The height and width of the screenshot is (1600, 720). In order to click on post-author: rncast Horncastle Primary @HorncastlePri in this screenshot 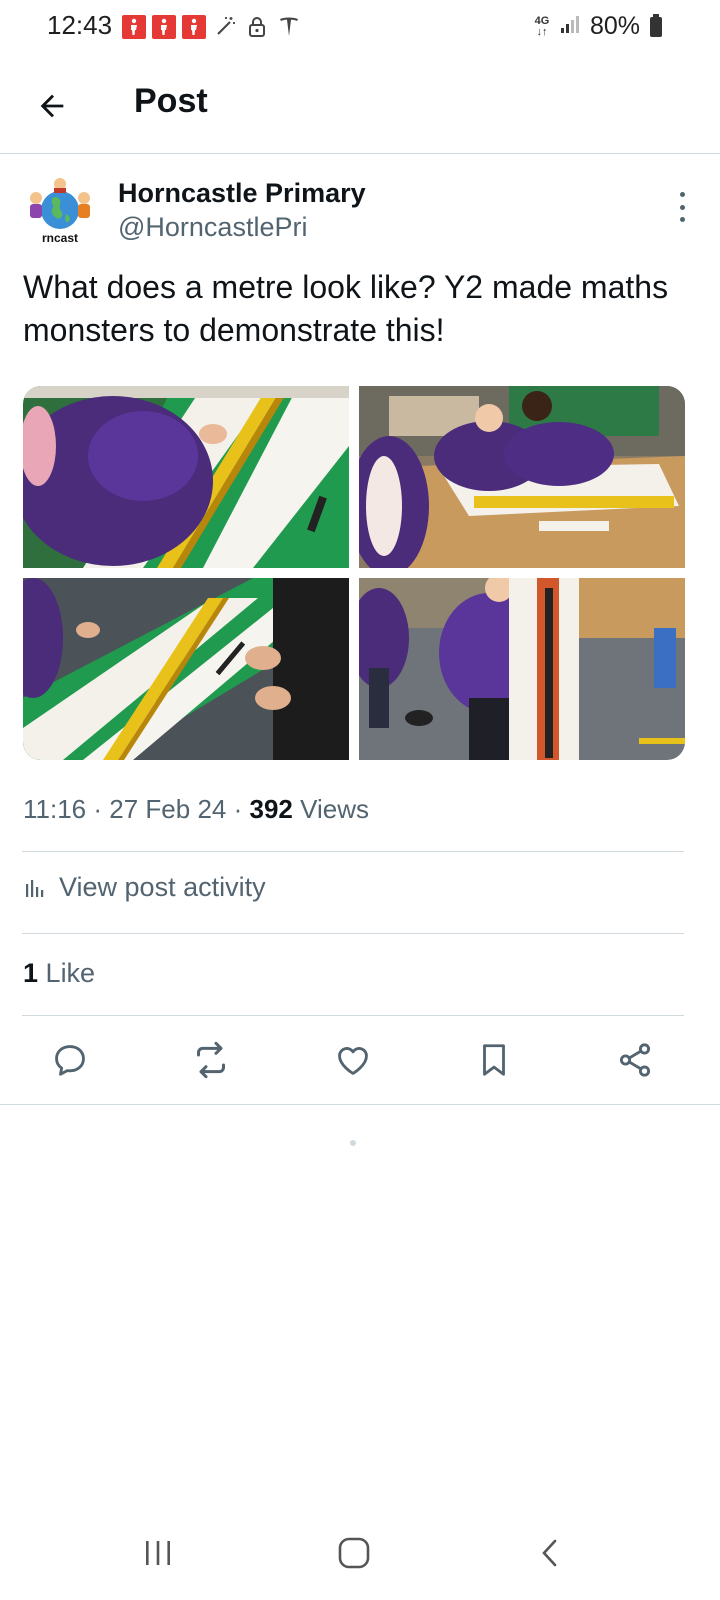, I will do `click(360, 214)`.